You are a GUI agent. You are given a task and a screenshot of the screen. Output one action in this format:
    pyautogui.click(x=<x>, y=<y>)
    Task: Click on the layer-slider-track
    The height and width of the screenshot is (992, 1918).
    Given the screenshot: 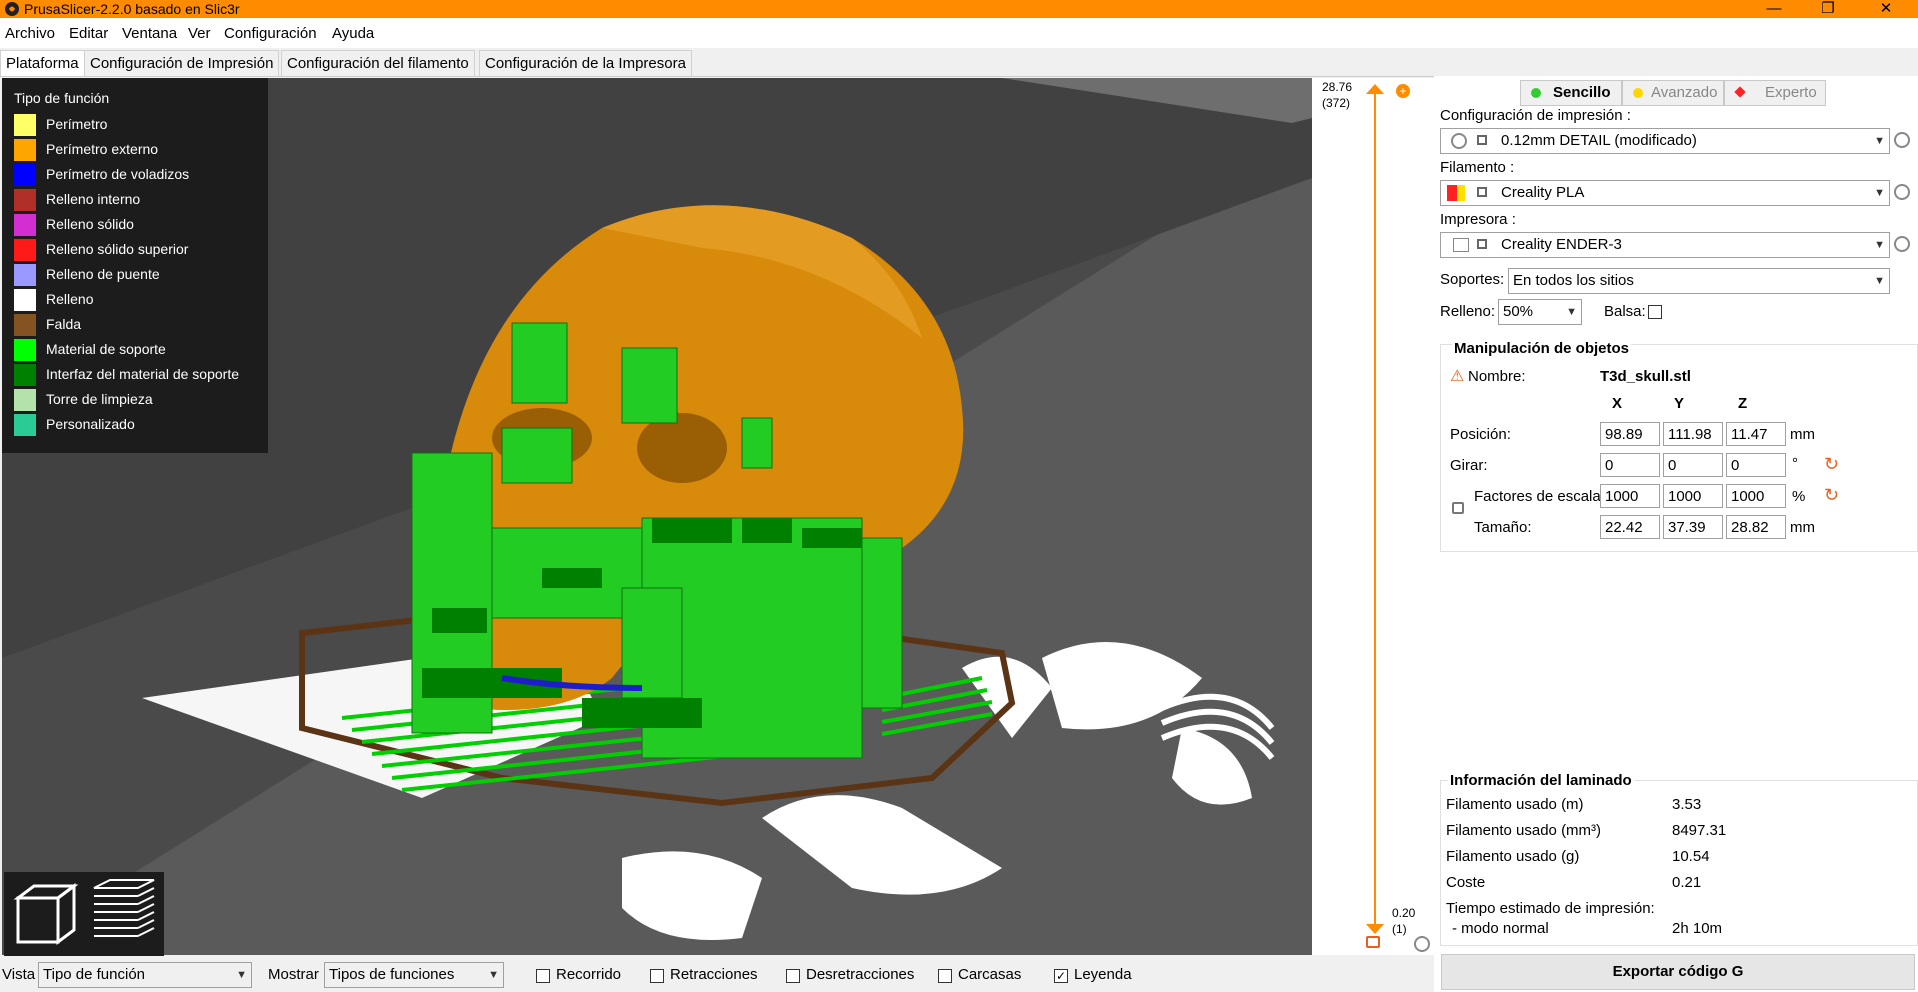 What is the action you would take?
    pyautogui.click(x=1375, y=510)
    